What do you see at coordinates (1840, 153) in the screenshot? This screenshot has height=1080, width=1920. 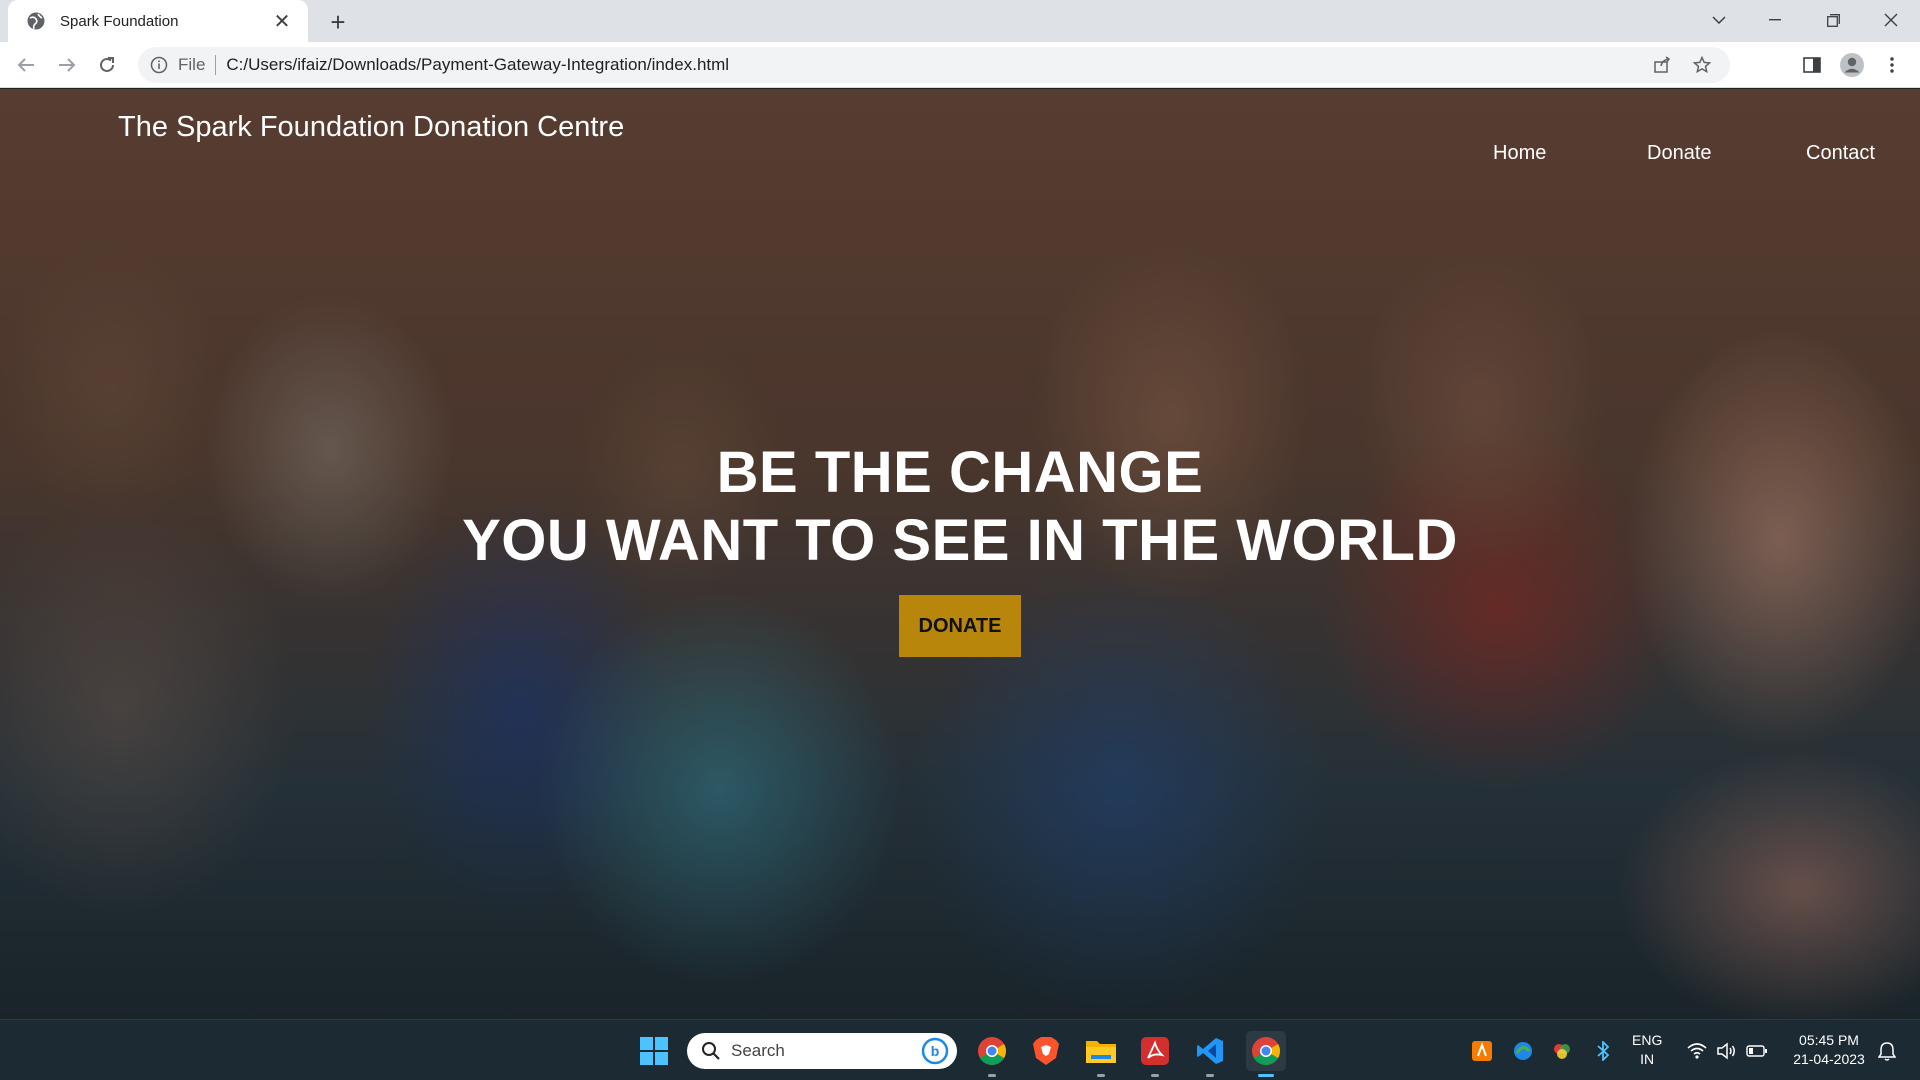 I see `nav-contact: Contact` at bounding box center [1840, 153].